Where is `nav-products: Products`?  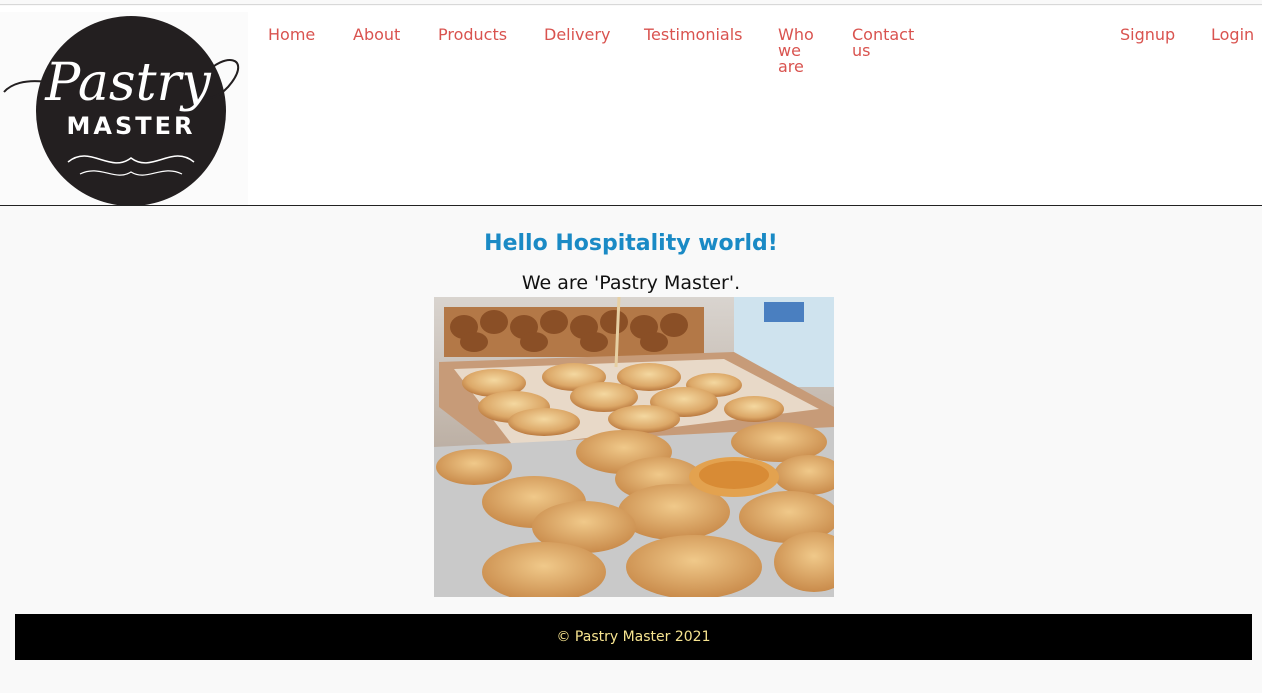
nav-products: Products is located at coordinates (472, 35).